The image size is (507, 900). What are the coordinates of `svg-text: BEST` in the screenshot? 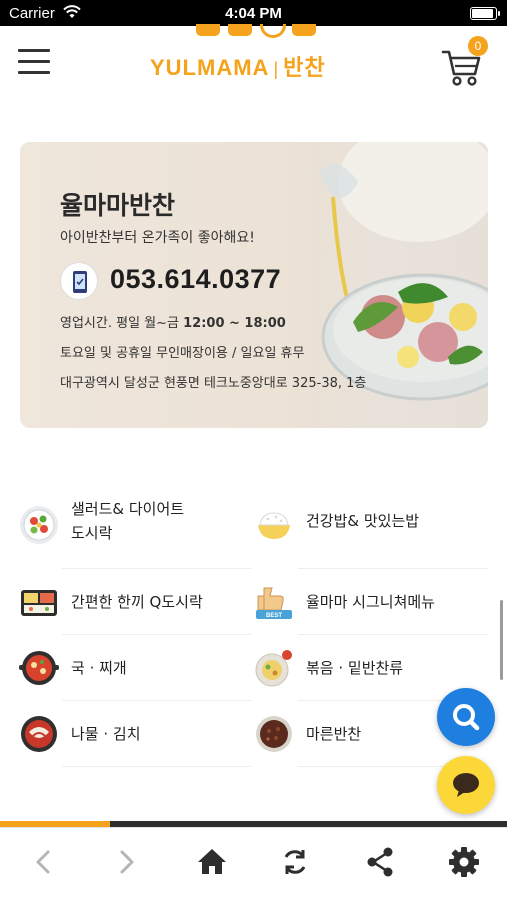 It's located at (274, 616).